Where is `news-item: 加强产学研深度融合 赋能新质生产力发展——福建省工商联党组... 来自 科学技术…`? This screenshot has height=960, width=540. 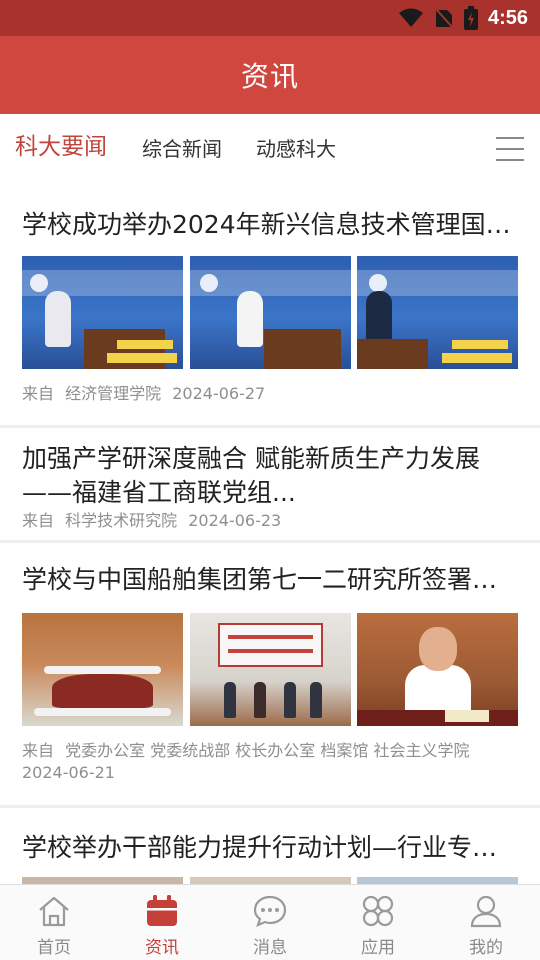
news-item: 加强产学研深度融合 赋能新质生产力发展——福建省工商联党组... 来自 科学技术… is located at coordinates (270, 485).